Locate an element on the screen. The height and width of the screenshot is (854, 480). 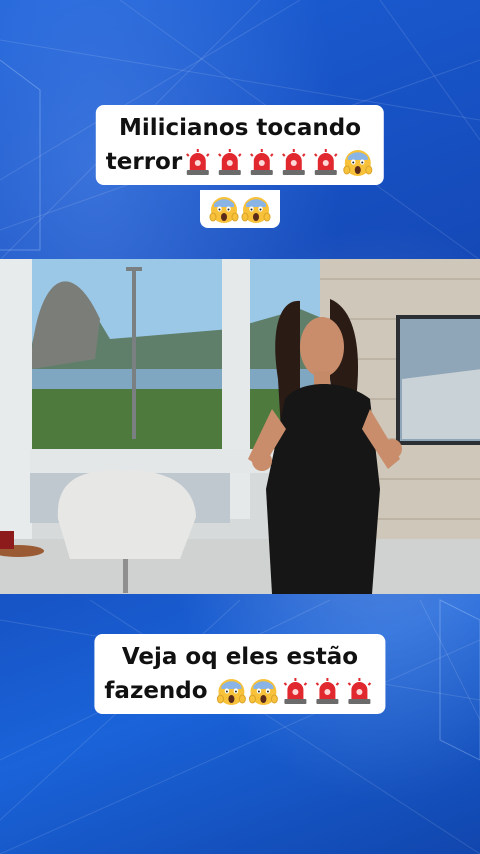
bottom-caption-line1: Veja oq eles estão is located at coordinates (240, 657).